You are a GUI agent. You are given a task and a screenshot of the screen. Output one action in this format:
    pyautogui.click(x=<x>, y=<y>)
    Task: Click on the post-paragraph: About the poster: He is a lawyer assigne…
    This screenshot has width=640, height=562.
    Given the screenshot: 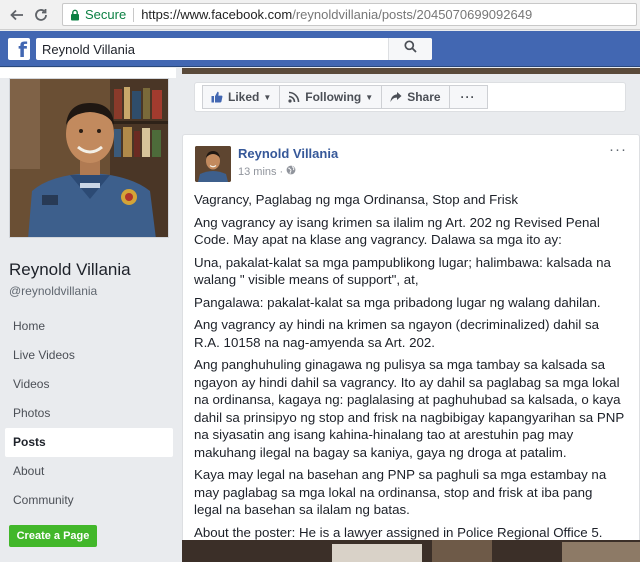 What is the action you would take?
    pyautogui.click(x=398, y=532)
    